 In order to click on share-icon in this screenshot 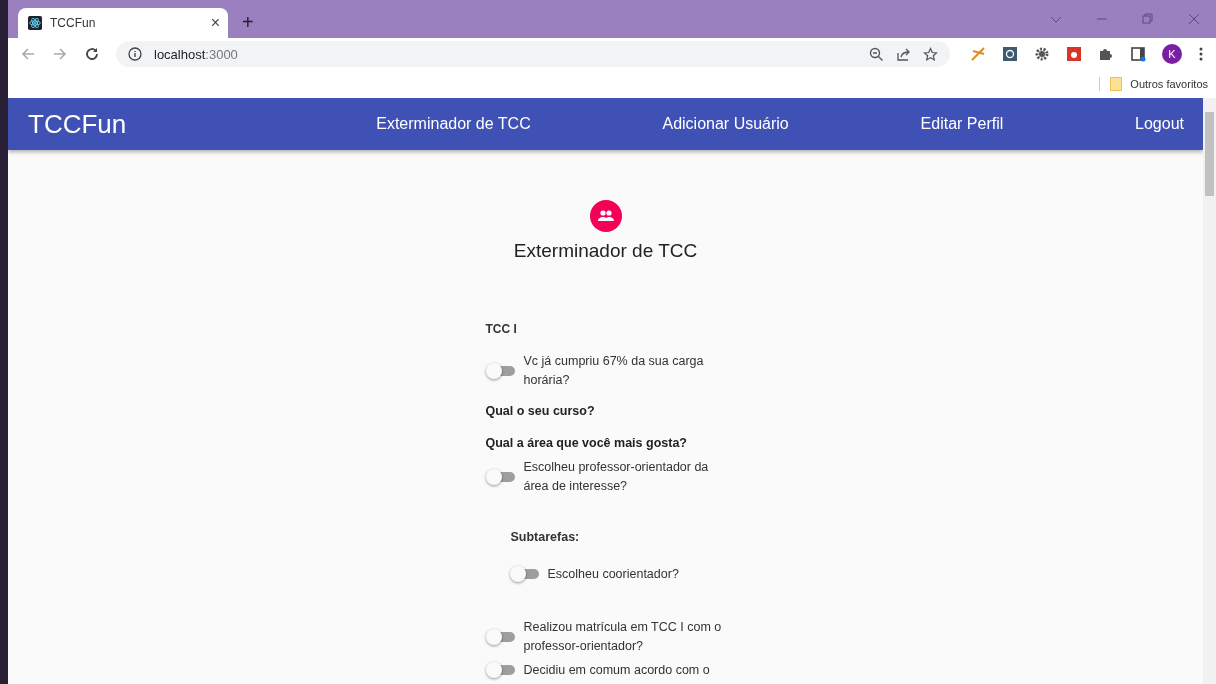, I will do `click(903, 54)`.